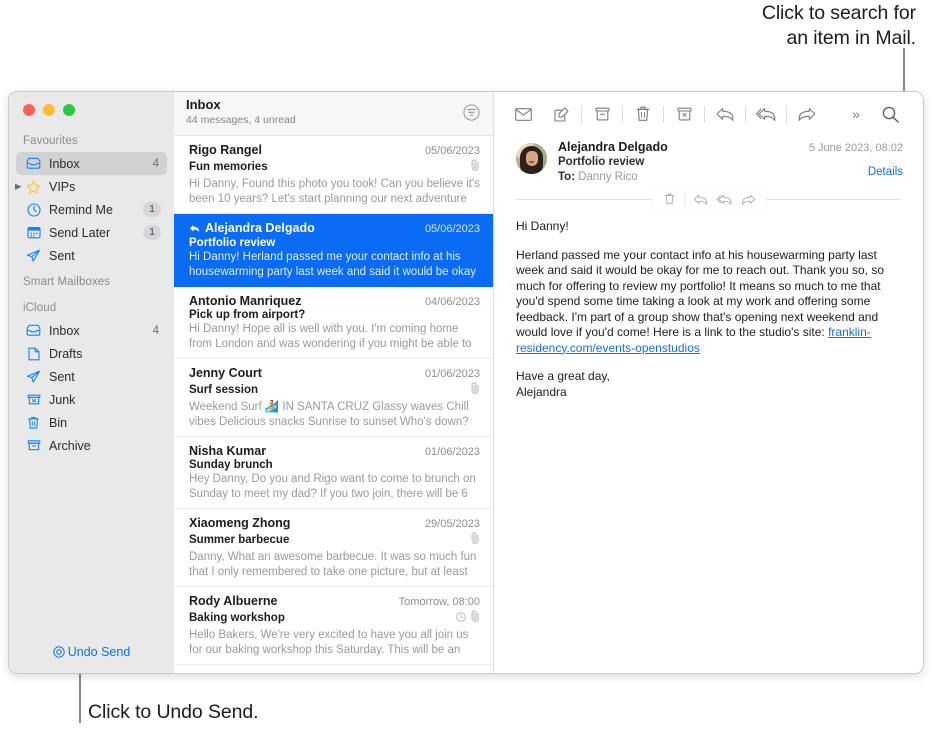 This screenshot has width=931, height=737. What do you see at coordinates (475, 167) in the screenshot?
I see `paperclip-icon` at bounding box center [475, 167].